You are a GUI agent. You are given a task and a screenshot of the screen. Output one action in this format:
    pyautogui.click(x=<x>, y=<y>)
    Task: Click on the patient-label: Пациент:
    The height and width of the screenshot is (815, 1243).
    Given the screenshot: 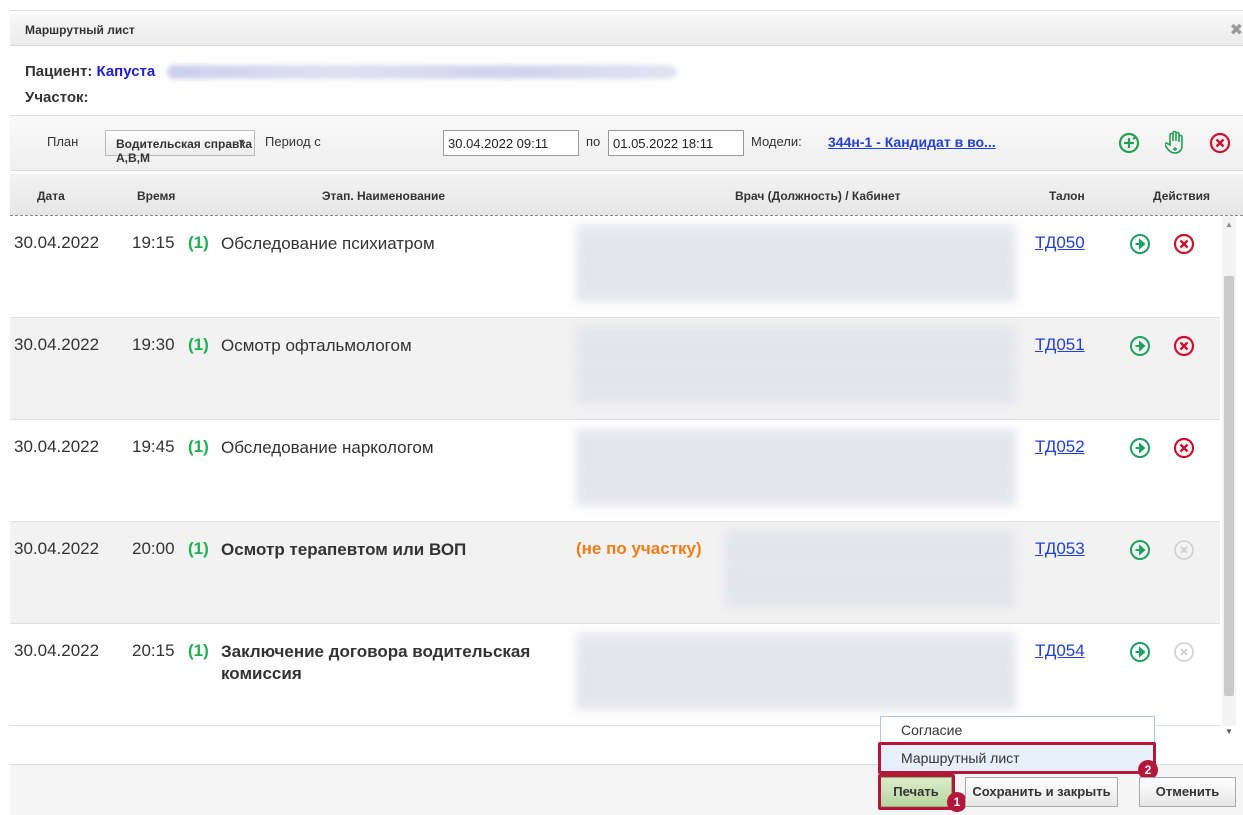 What is the action you would take?
    pyautogui.click(x=59, y=71)
    